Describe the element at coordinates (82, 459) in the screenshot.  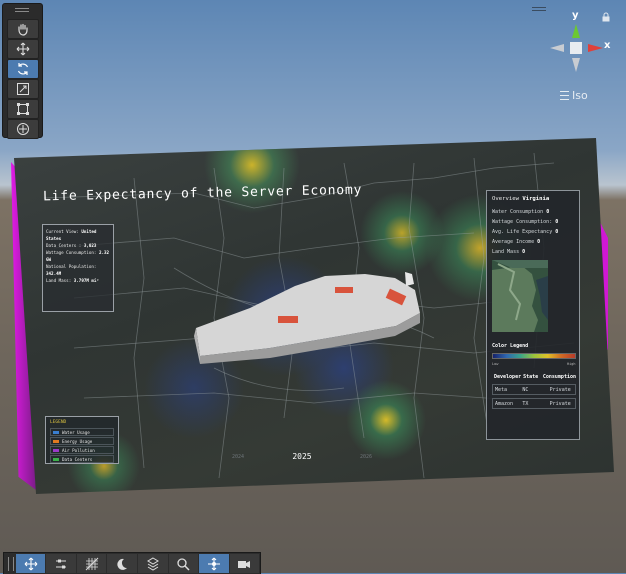
I see `legend-item-data-centers: Data Centers` at that location.